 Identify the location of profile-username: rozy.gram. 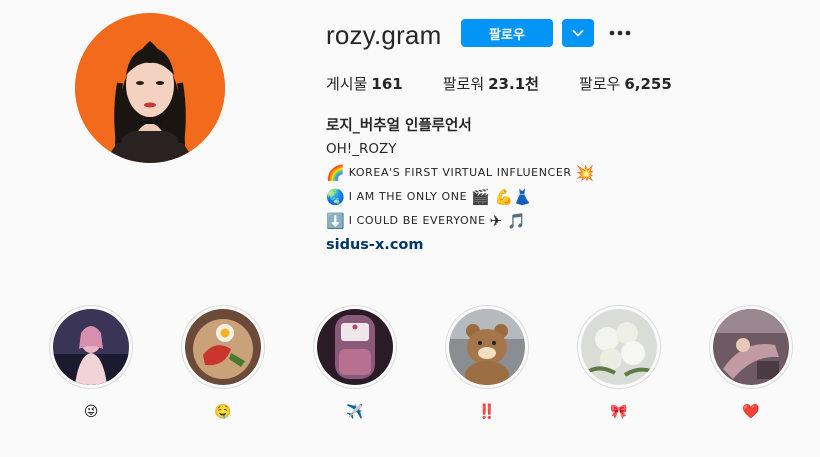
(384, 35).